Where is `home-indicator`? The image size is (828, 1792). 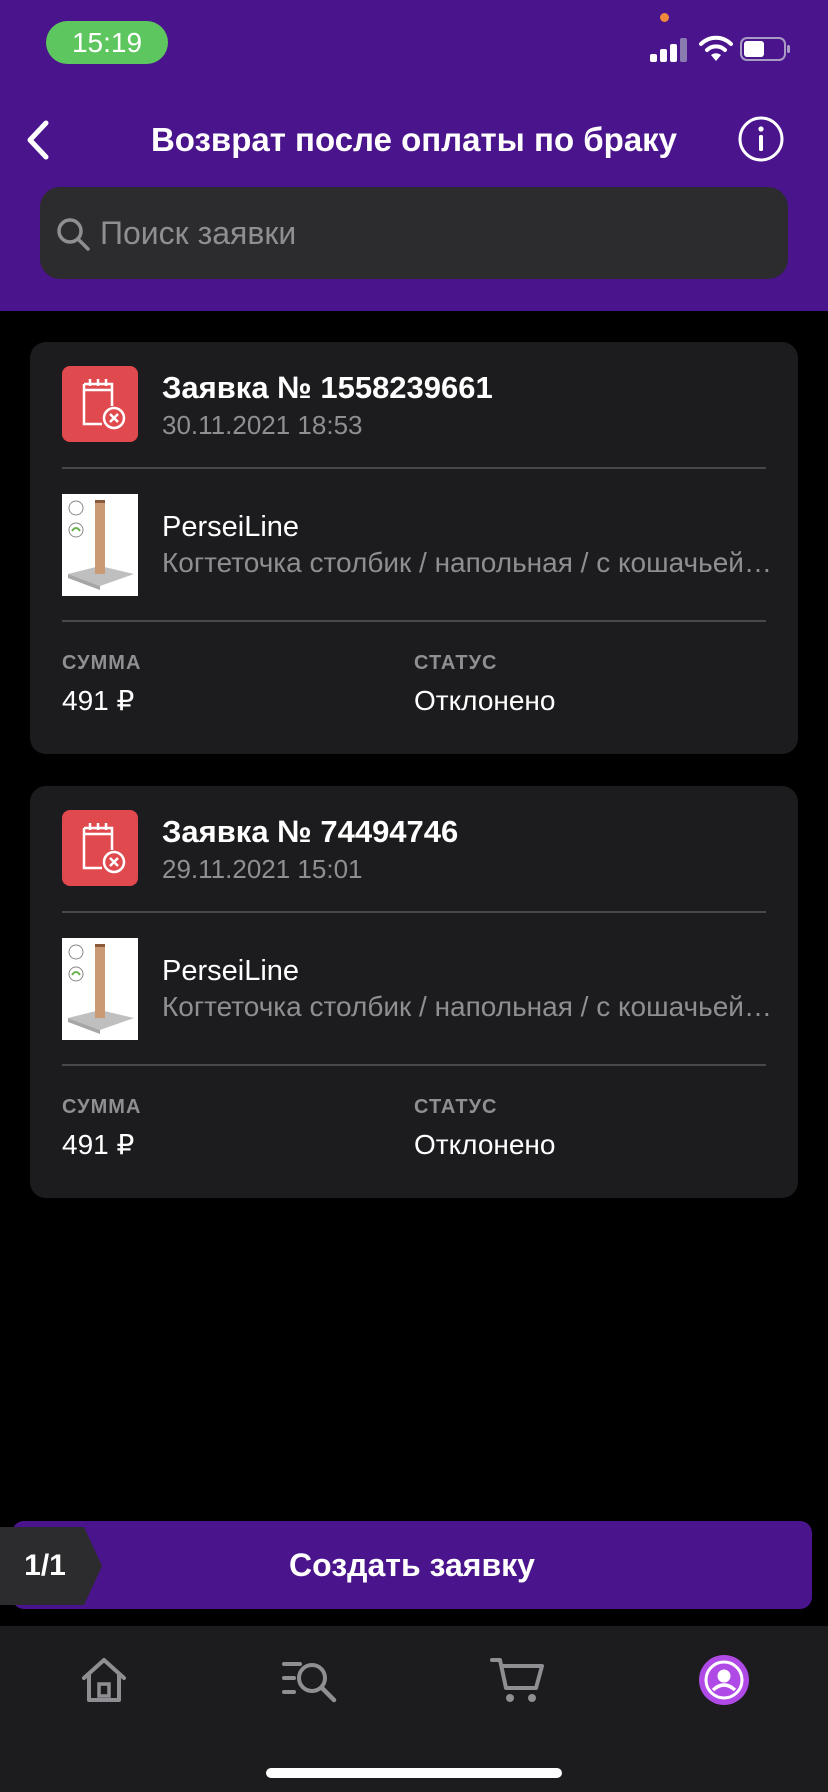 home-indicator is located at coordinates (414, 1773).